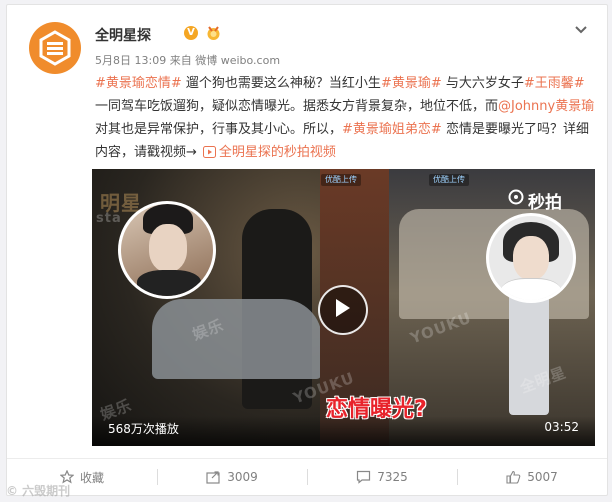 This screenshot has width=612, height=502. What do you see at coordinates (581, 30) in the screenshot?
I see `chevron-down-icon` at bounding box center [581, 30].